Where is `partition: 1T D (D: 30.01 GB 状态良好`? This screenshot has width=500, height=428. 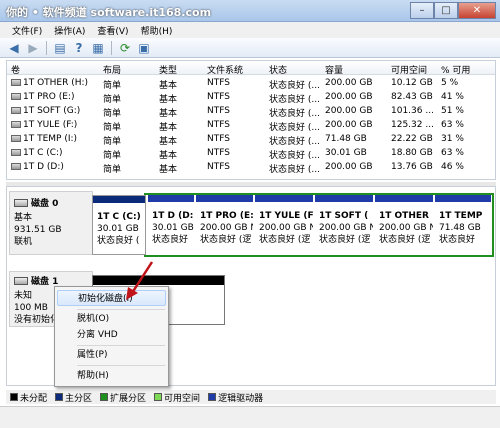
partition: 1T D (D: 30.01 GB 状态良好 is located at coordinates (171, 225).